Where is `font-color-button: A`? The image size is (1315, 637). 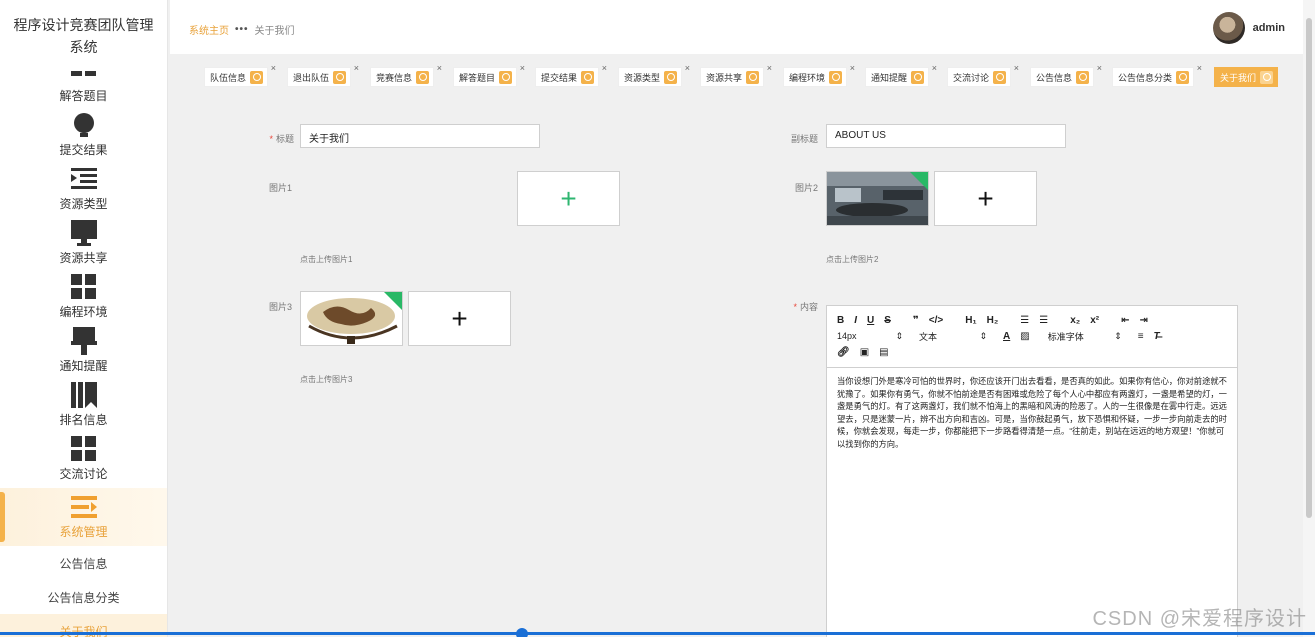 font-color-button: A is located at coordinates (1006, 336).